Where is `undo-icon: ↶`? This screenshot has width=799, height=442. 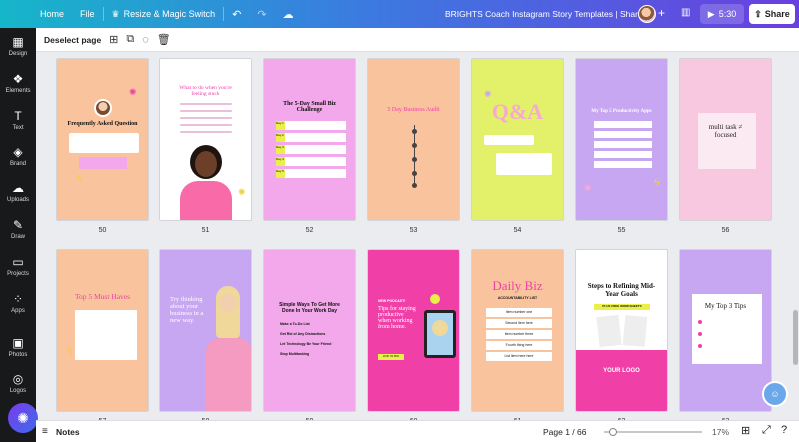
undo-icon: ↶ is located at coordinates (237, 14).